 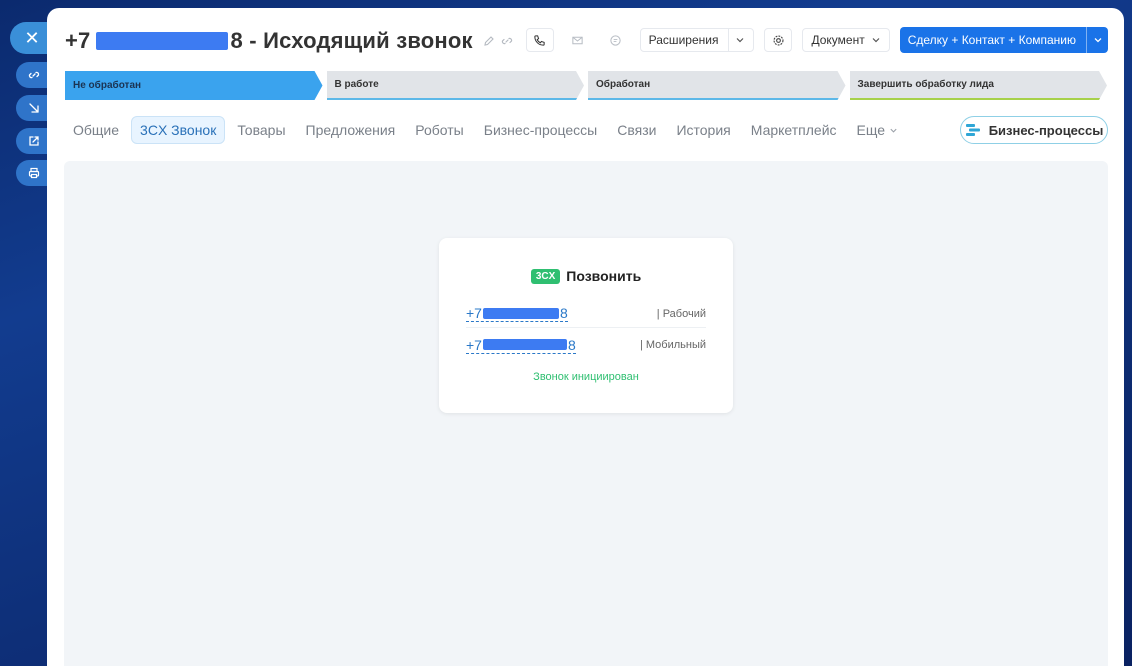 I want to click on stage-processed: Обработан, so click(x=717, y=85).